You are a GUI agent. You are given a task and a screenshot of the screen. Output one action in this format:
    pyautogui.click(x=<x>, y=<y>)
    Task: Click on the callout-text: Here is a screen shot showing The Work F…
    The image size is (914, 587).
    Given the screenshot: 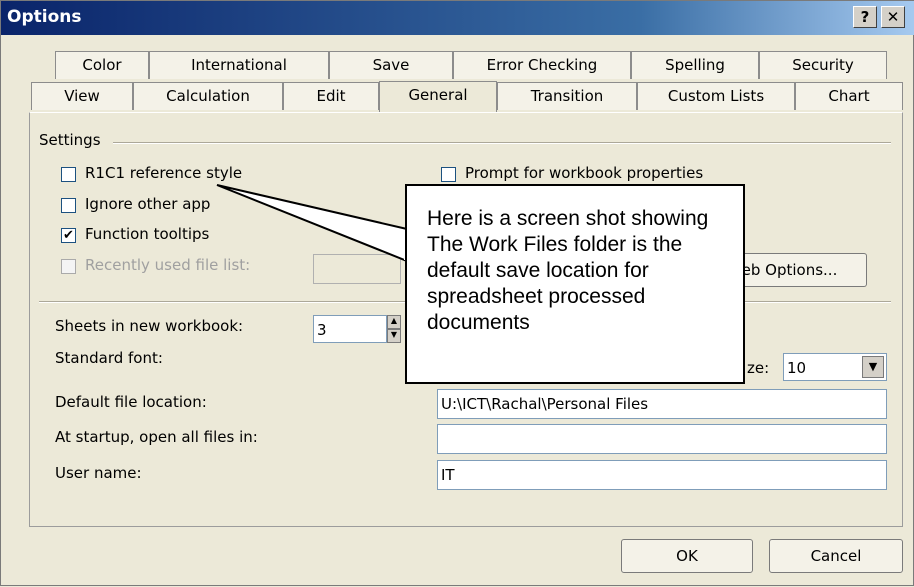 What is the action you would take?
    pyautogui.click(x=568, y=270)
    